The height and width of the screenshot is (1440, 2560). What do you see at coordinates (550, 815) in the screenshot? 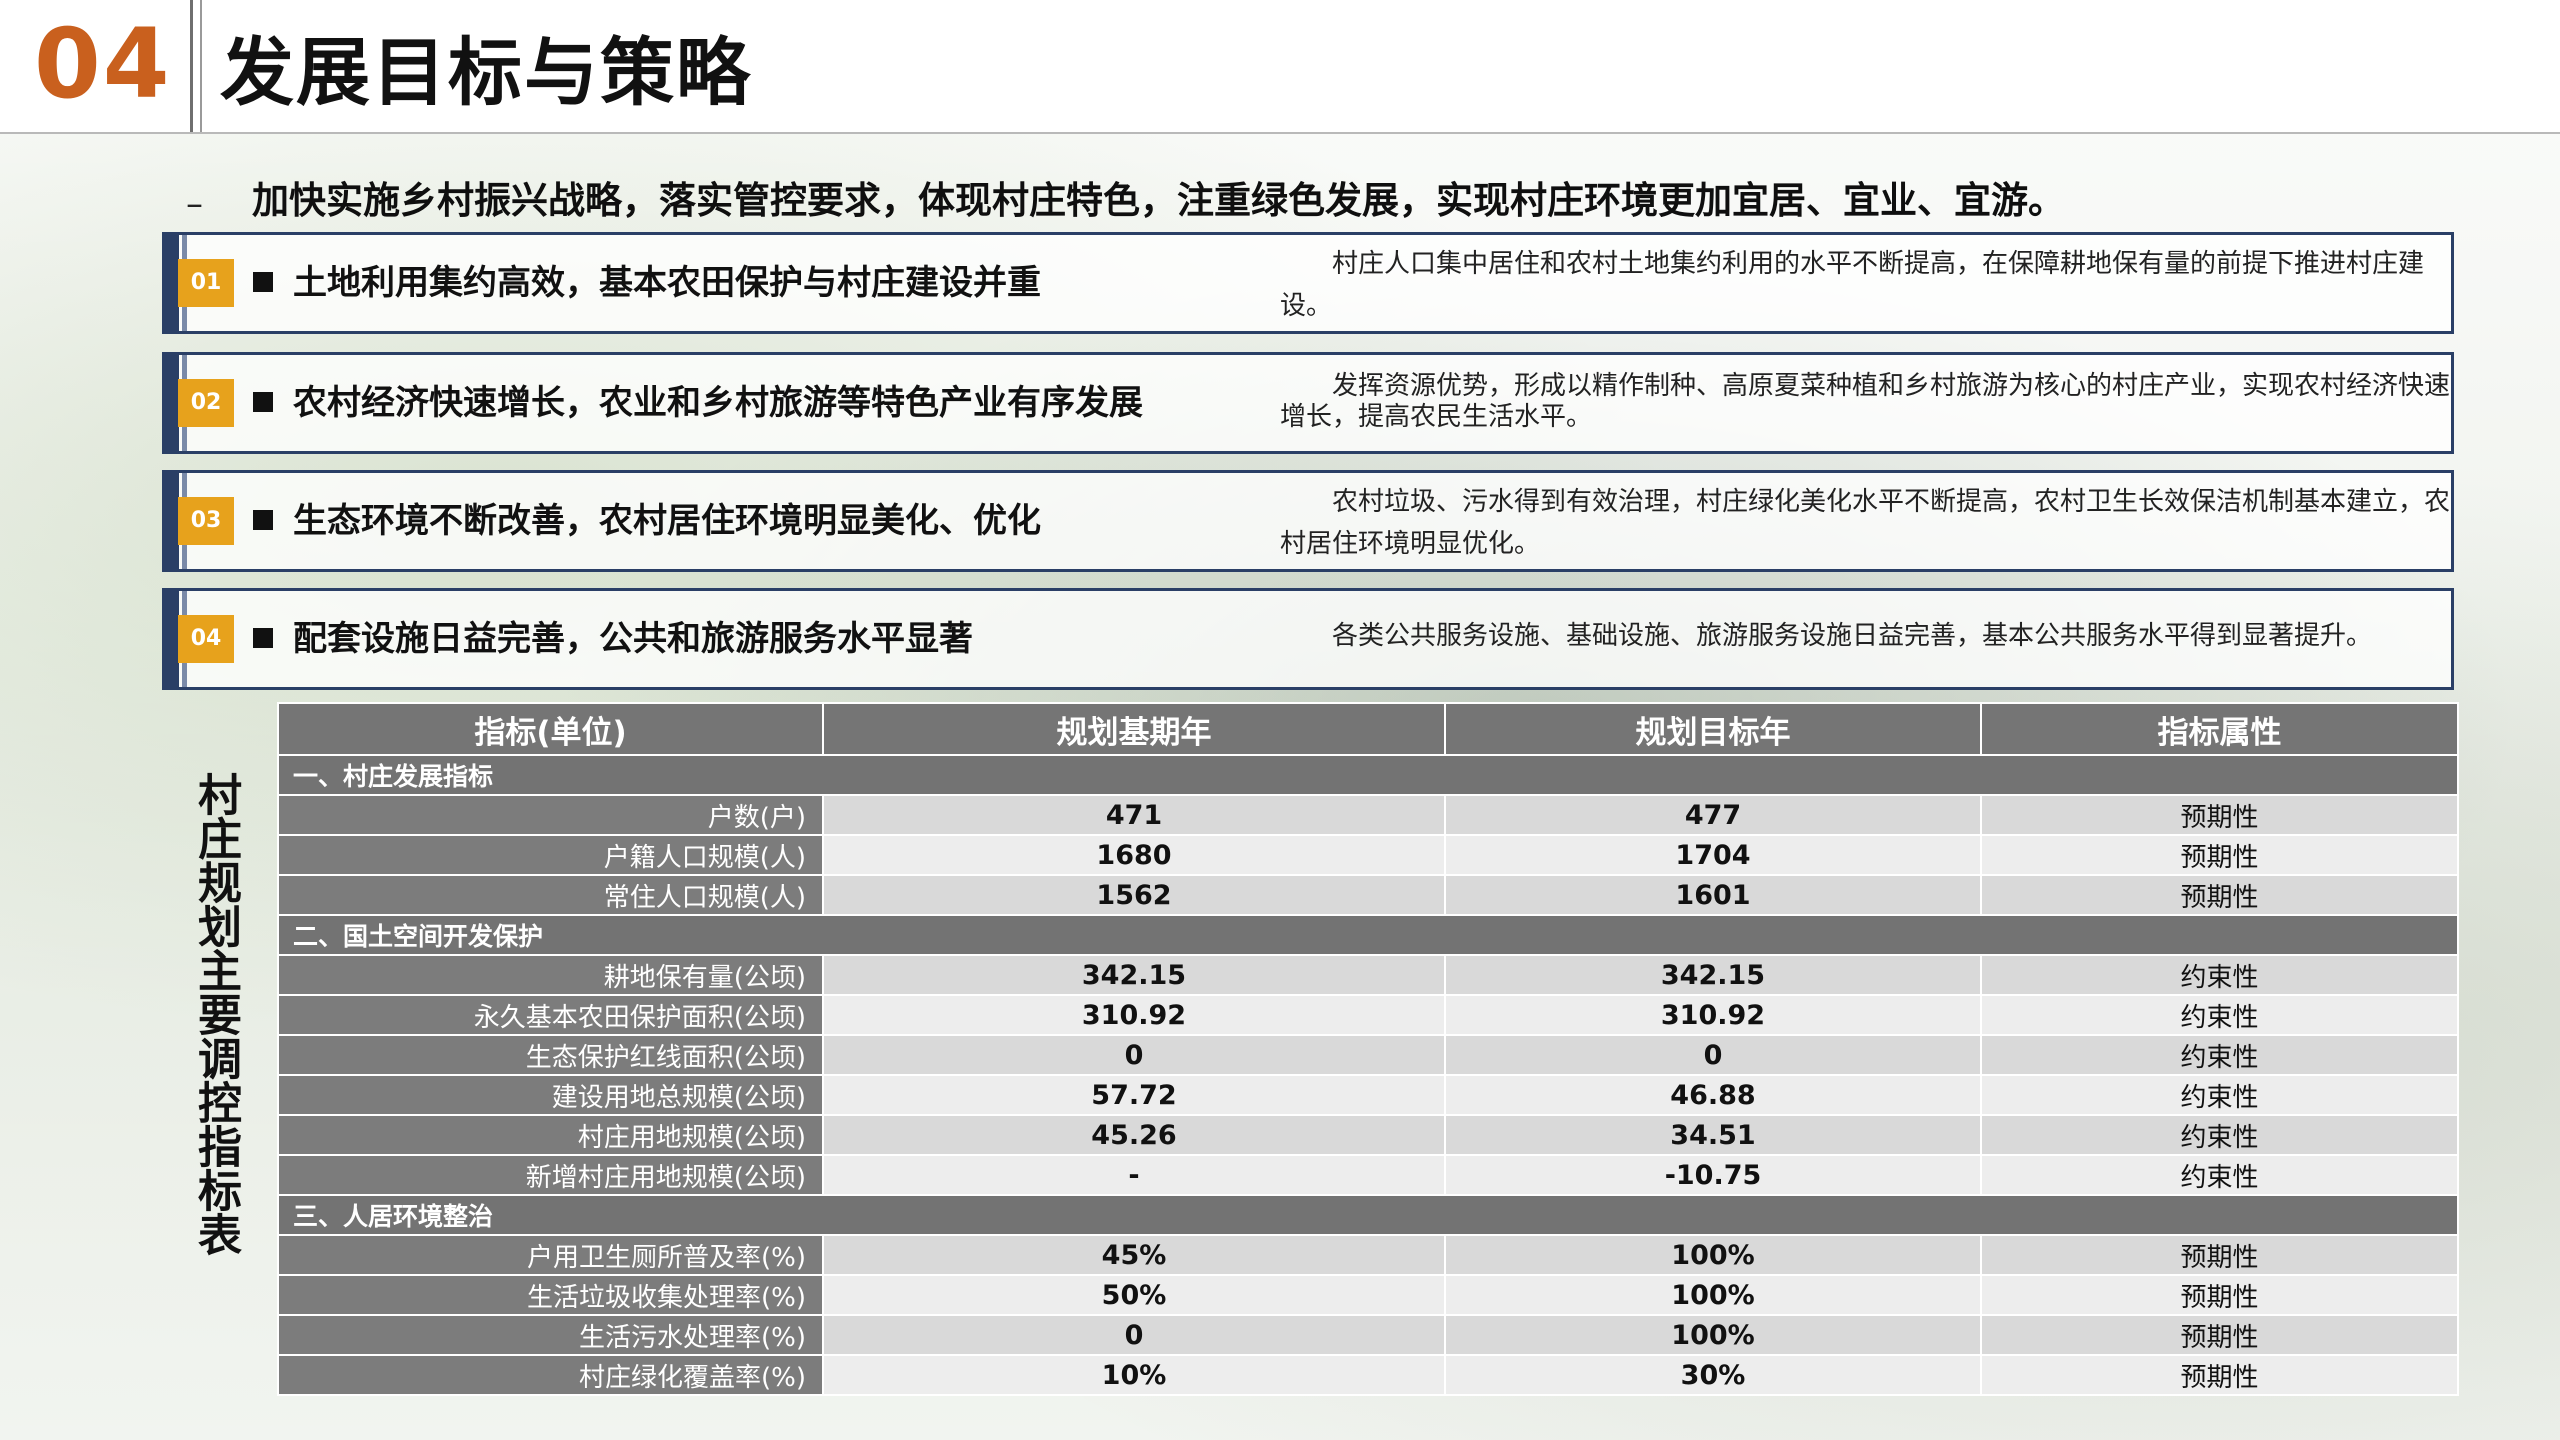
I see `indicator-name: 户数(户)` at bounding box center [550, 815].